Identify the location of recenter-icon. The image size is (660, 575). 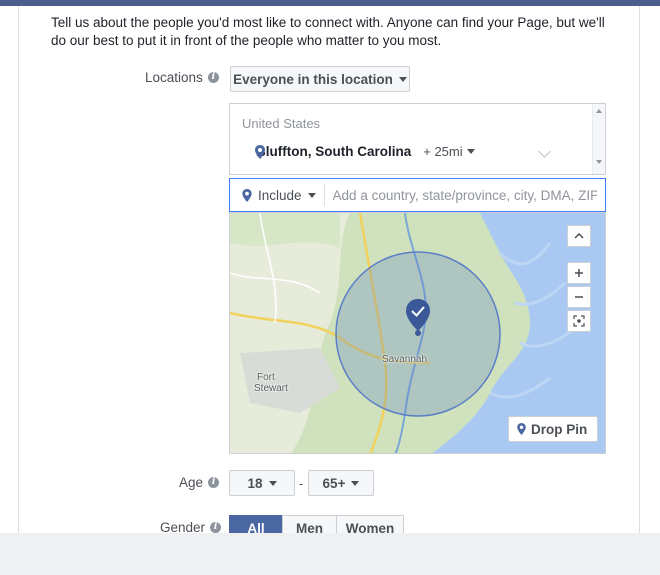
(579, 321).